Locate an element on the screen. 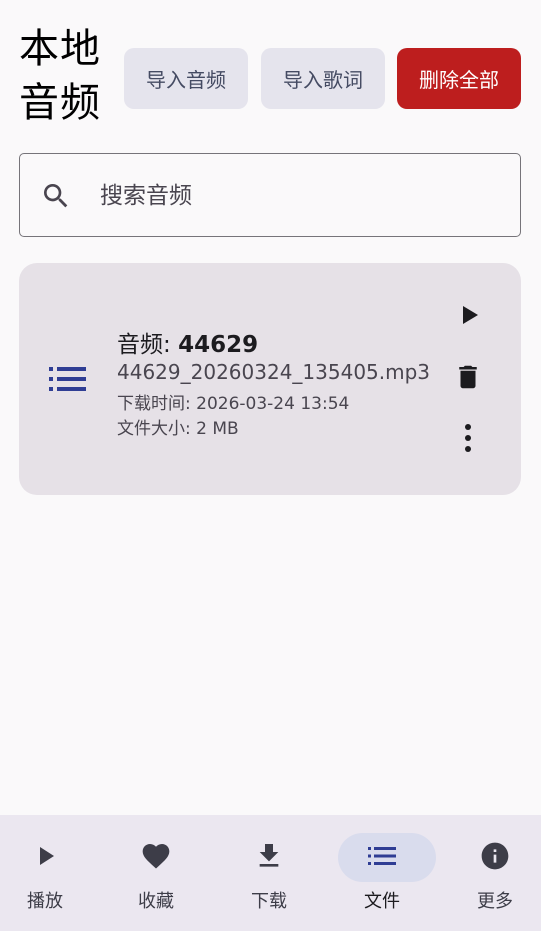  page-title-line2: 音频 is located at coordinates (60, 103).